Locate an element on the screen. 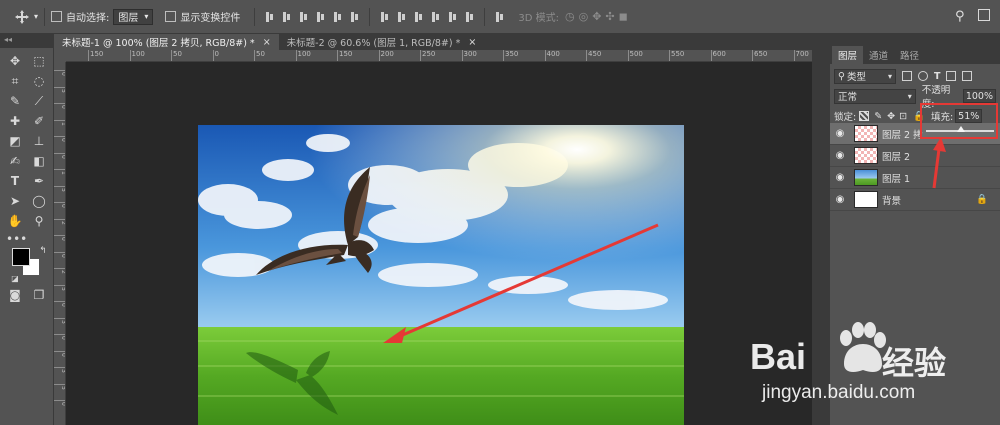 The height and width of the screenshot is (425, 1000). divider is located at coordinates (485, 16).